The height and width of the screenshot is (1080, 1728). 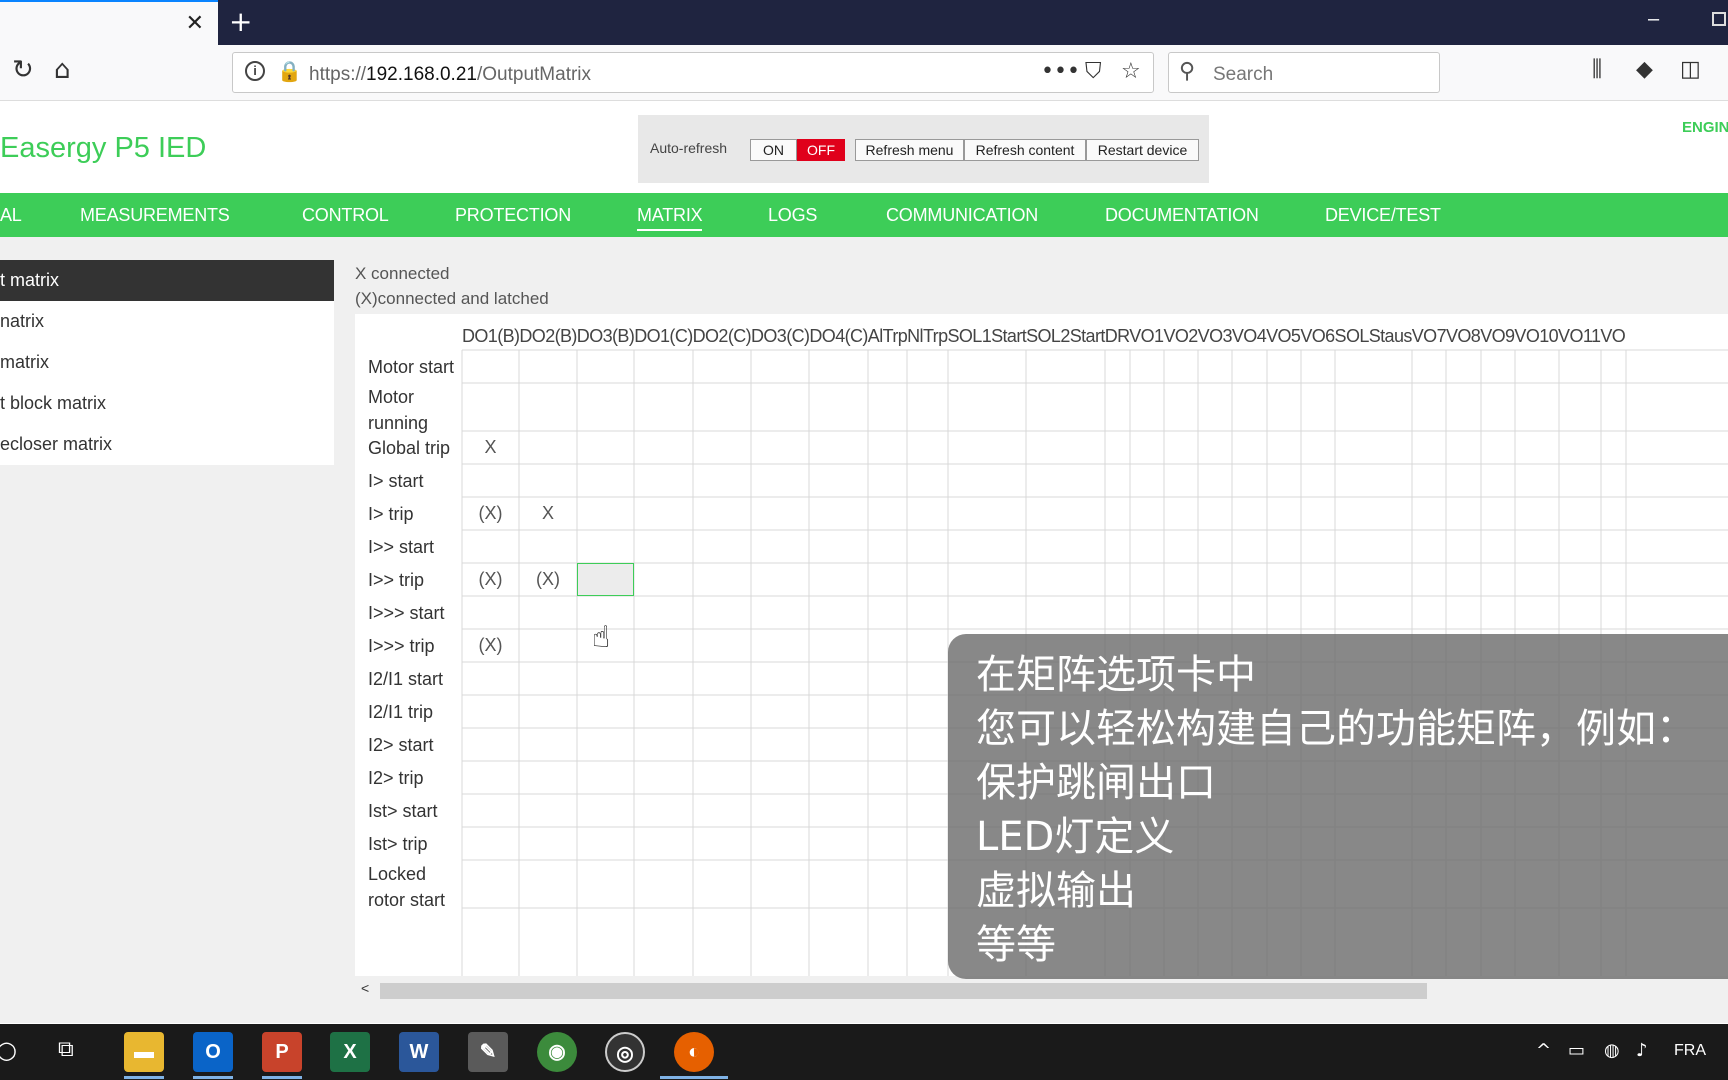 What do you see at coordinates (1690, 1051) in the screenshot?
I see `language-indicator: FRA` at bounding box center [1690, 1051].